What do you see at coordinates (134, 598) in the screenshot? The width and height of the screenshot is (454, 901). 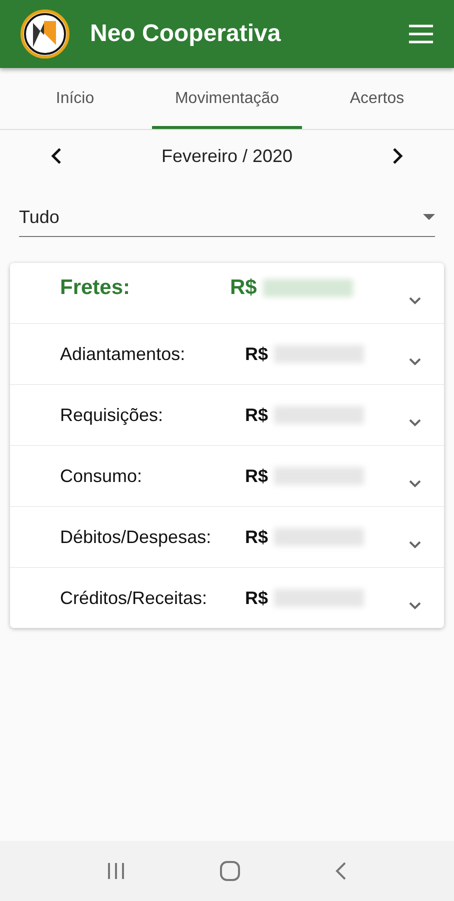 I see `category-label: Créditos/Receitas:` at bounding box center [134, 598].